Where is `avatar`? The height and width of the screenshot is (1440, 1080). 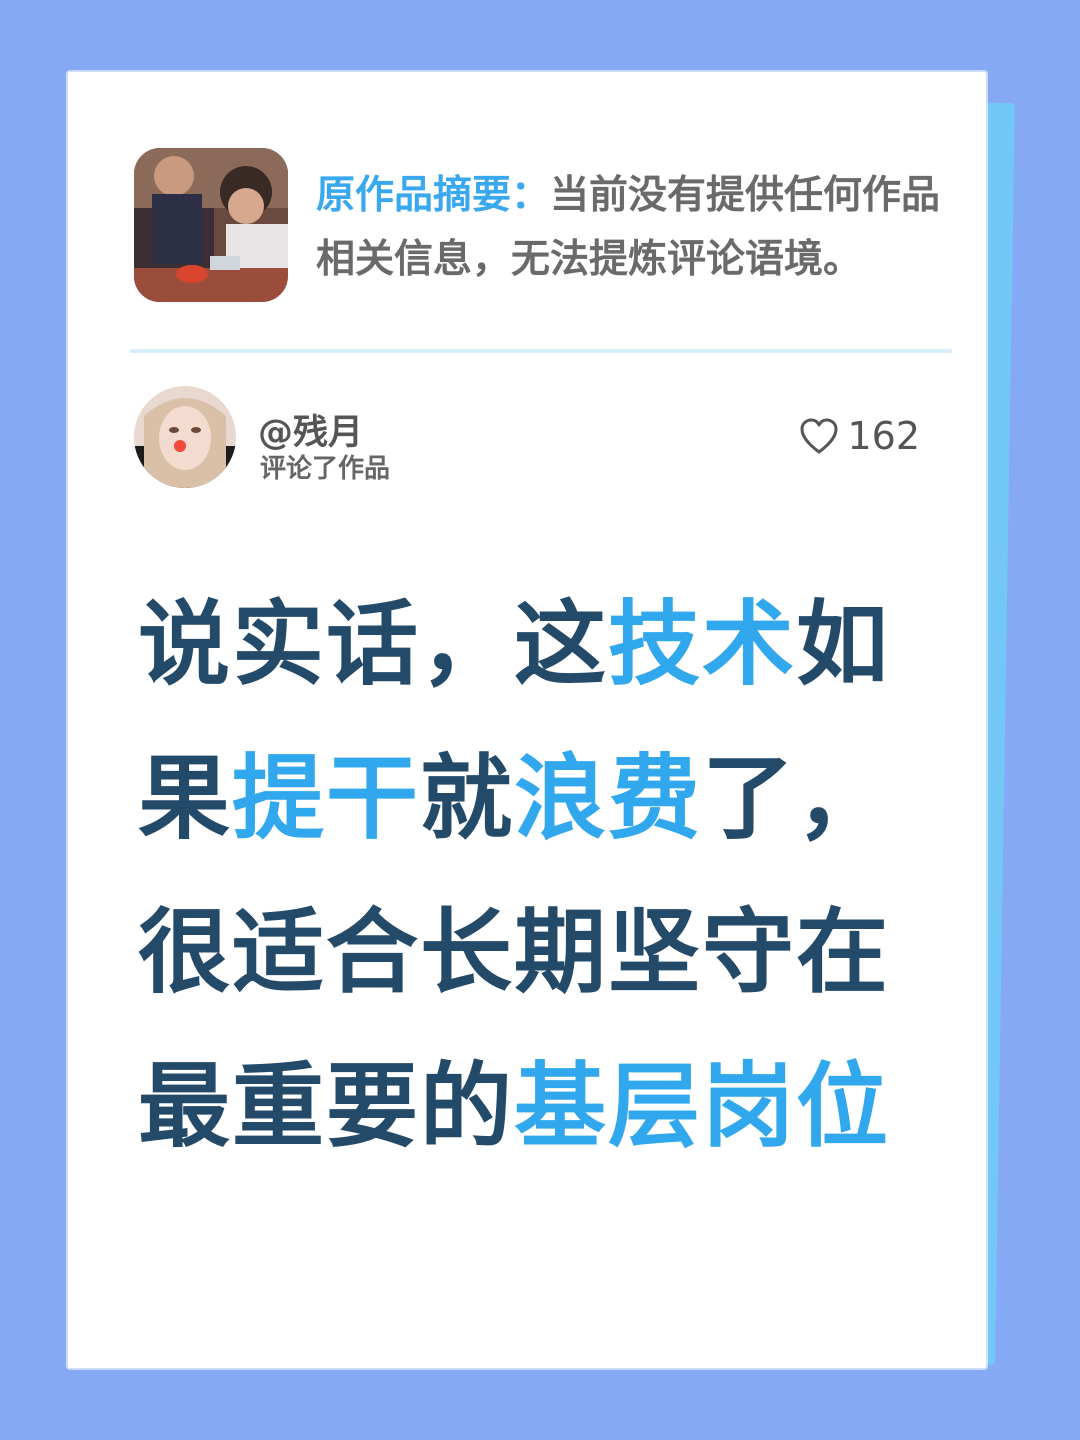 avatar is located at coordinates (185, 437).